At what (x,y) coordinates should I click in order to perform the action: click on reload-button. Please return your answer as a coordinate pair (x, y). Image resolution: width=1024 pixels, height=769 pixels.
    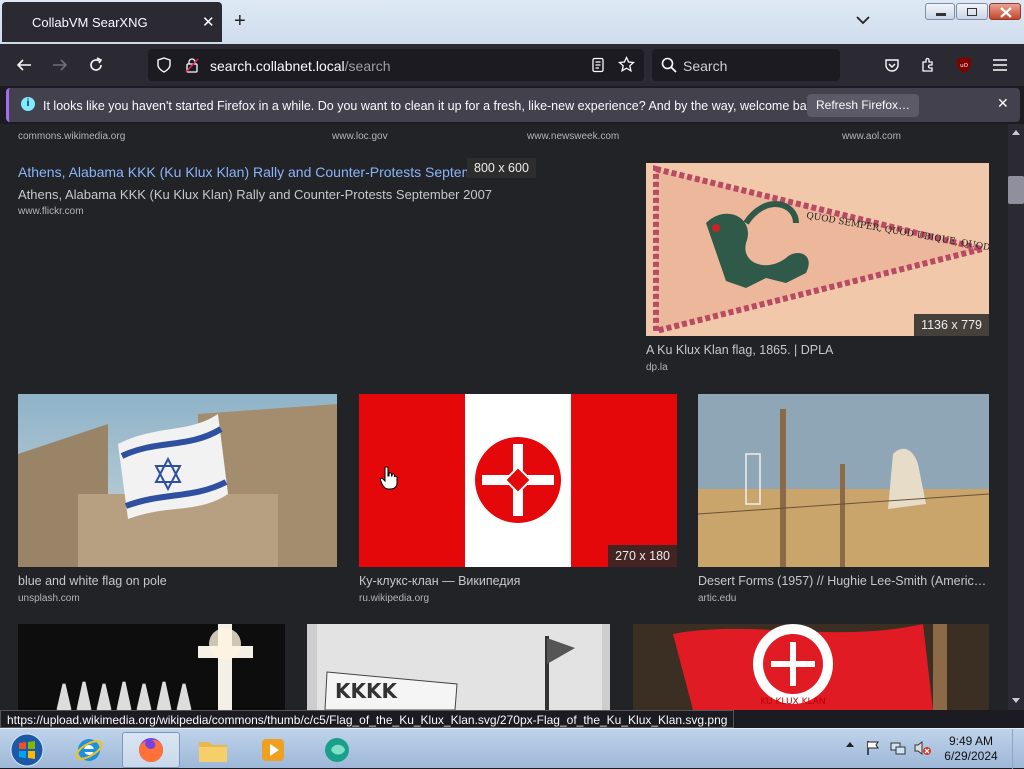
    Looking at the image, I should click on (96, 65).